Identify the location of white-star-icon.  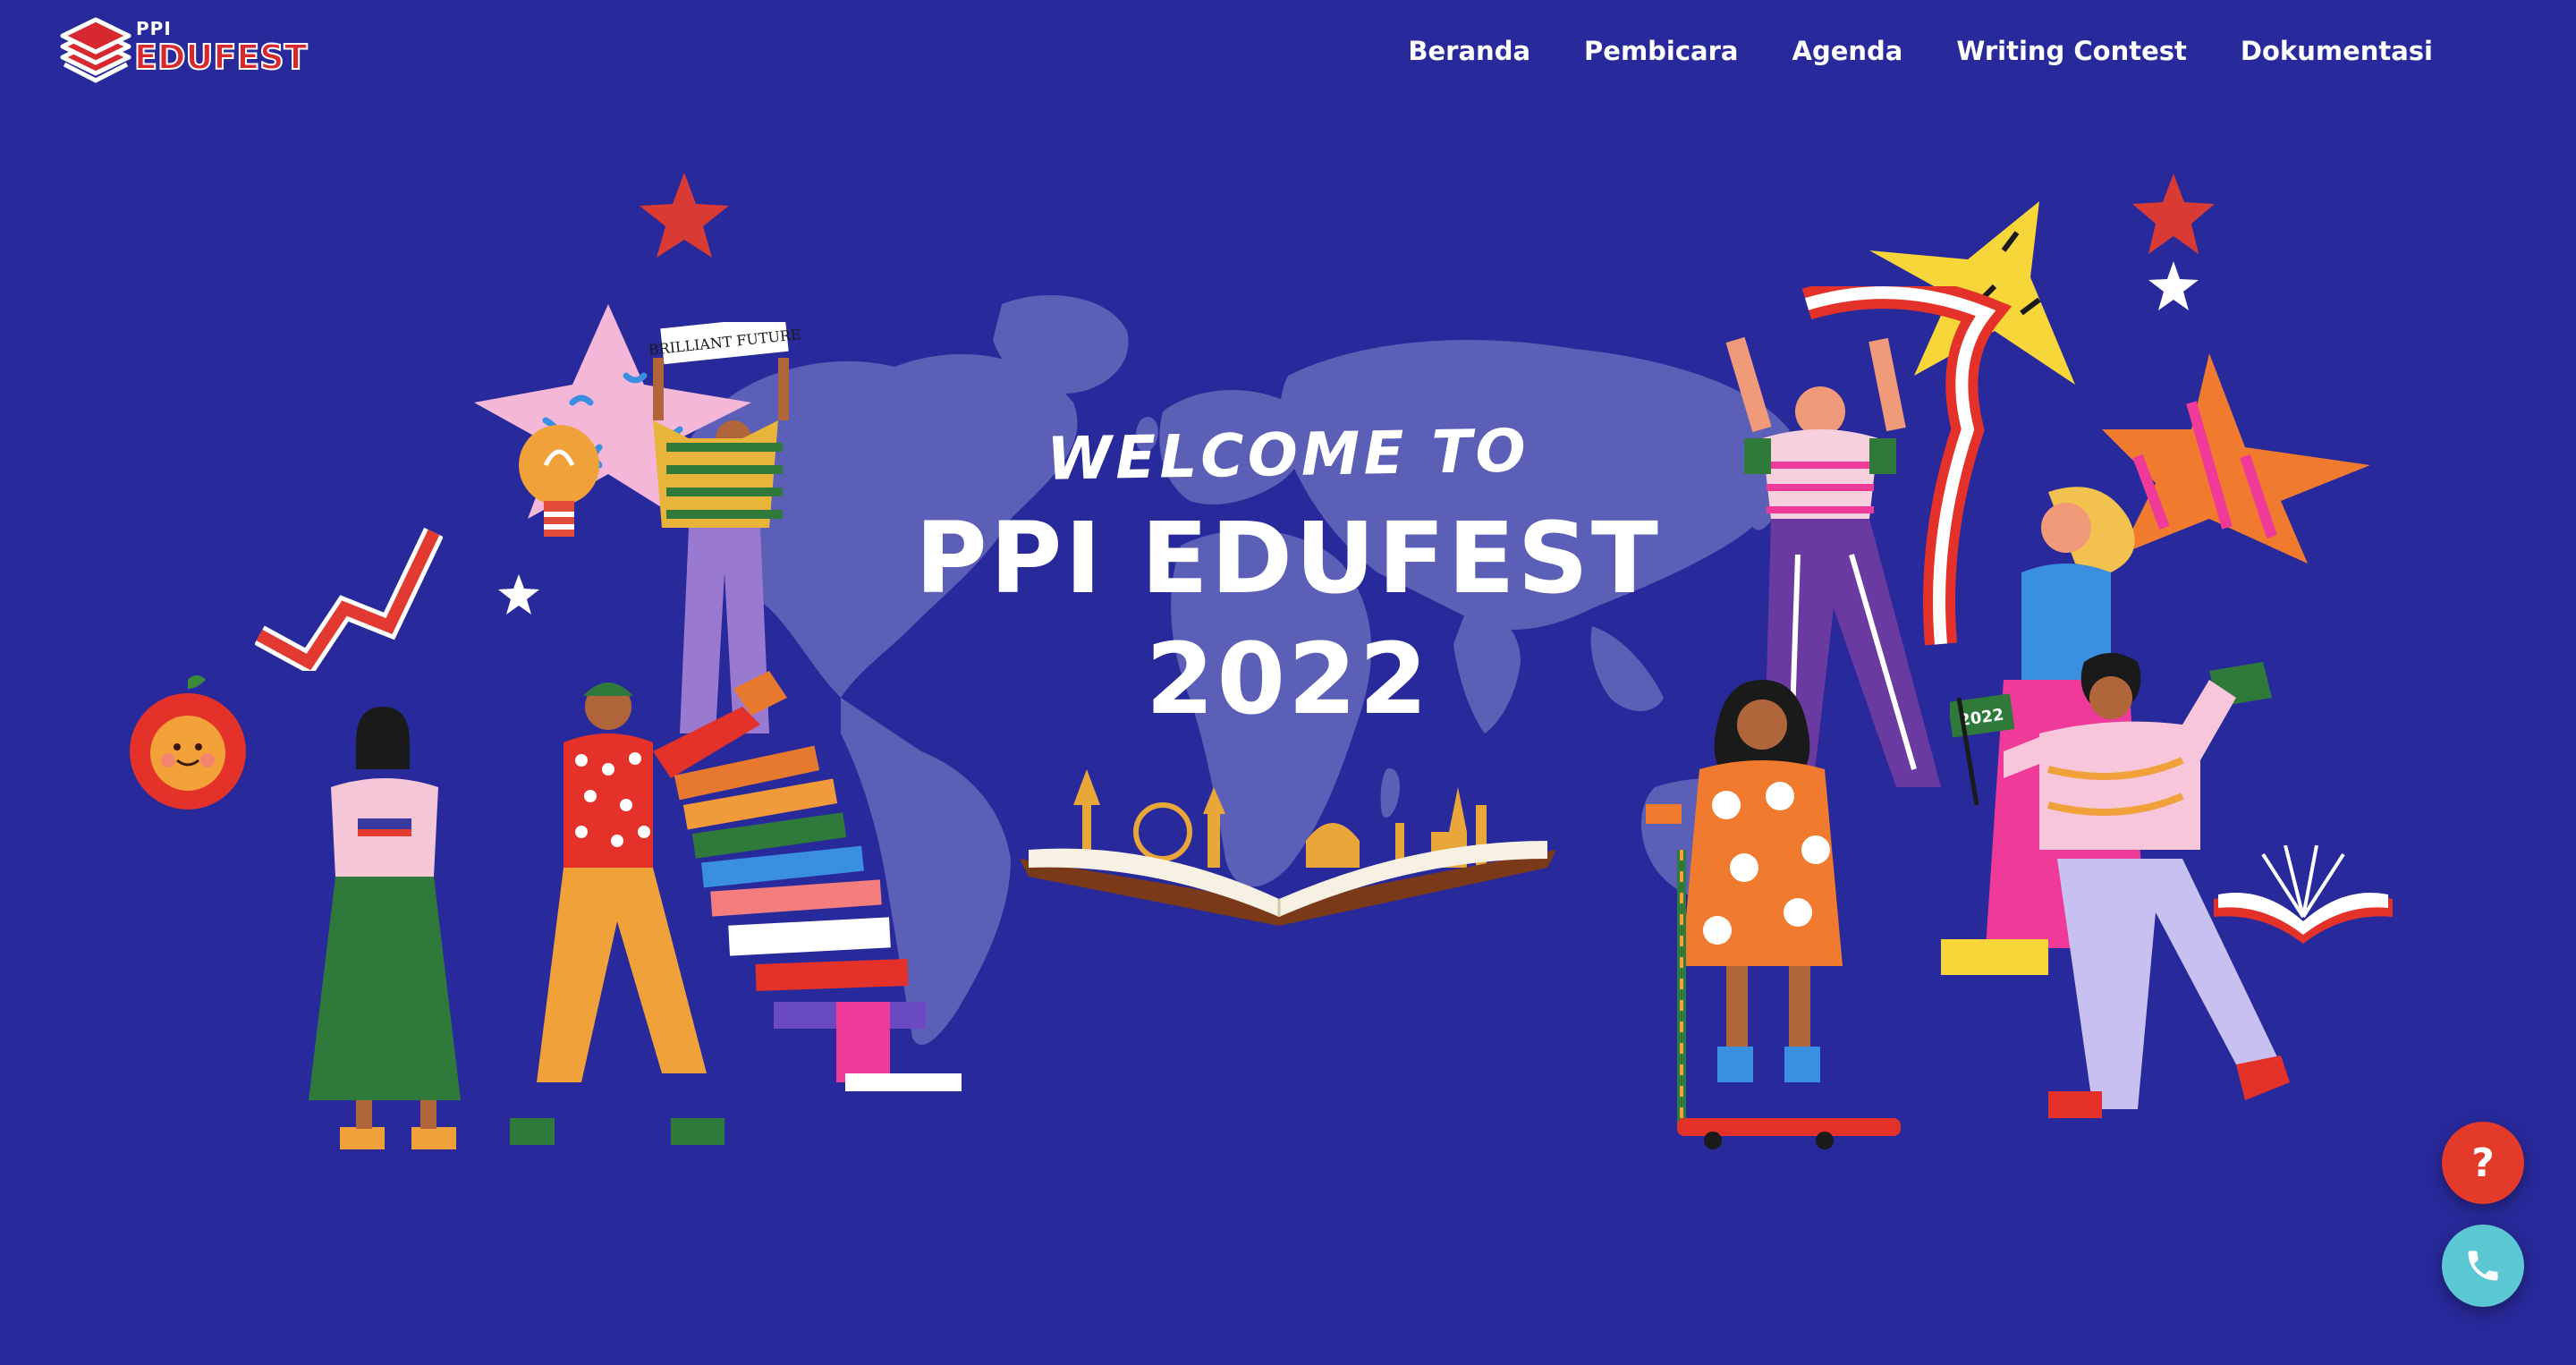
(518, 594).